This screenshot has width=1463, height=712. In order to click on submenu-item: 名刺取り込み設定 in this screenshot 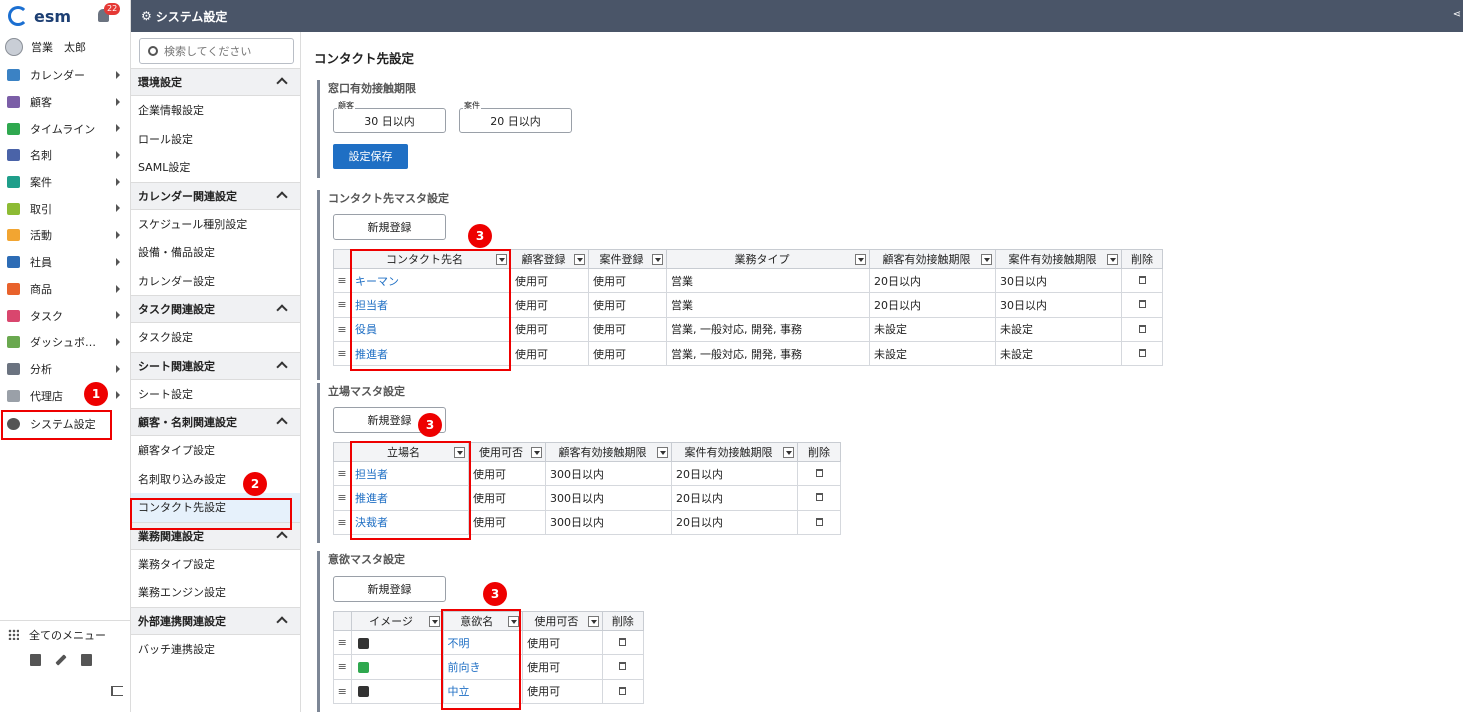, I will do `click(215, 479)`.